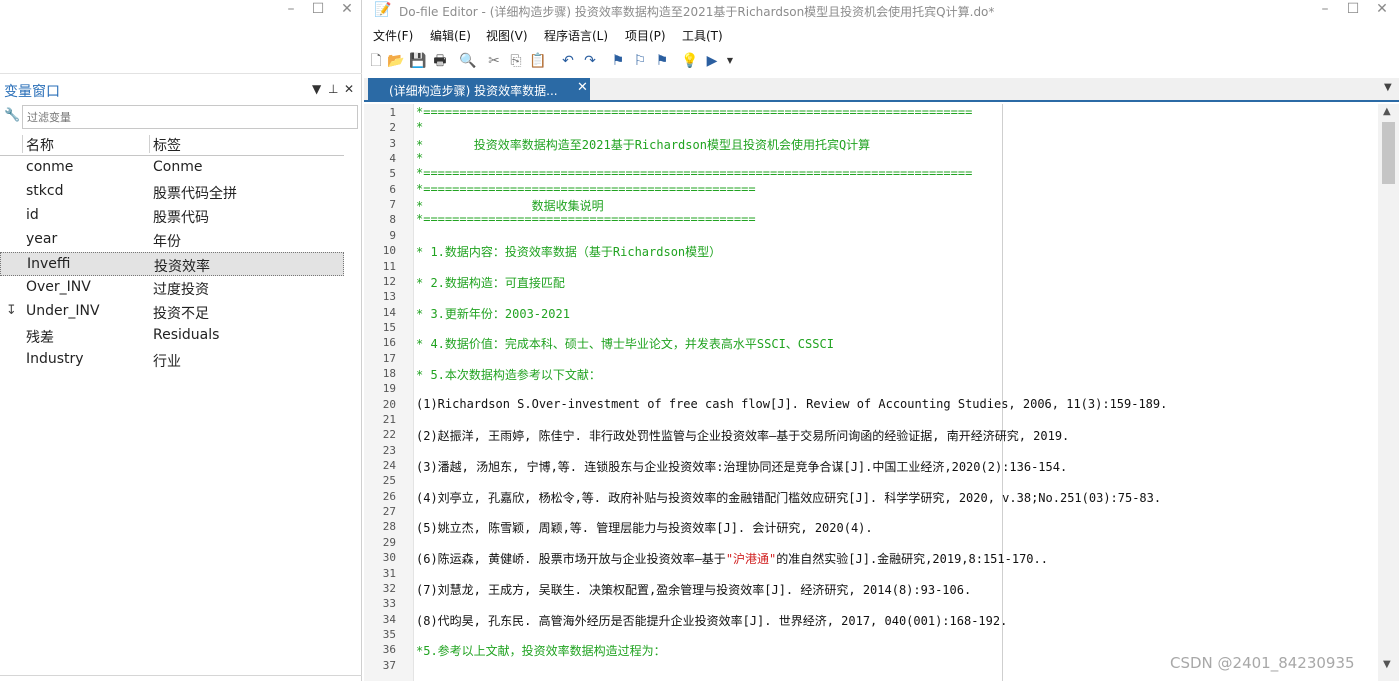  I want to click on pane-close-icon: ✕, so click(349, 89).